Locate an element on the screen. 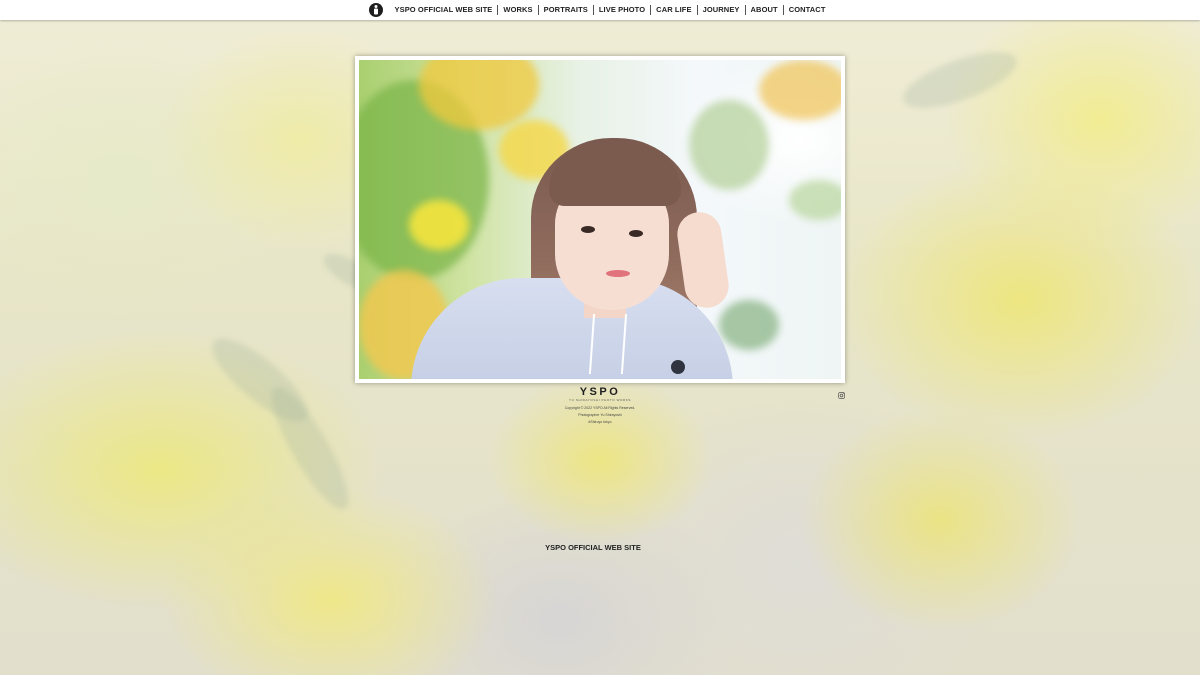 The height and width of the screenshot is (675, 1200). footer-brand-subtitle: YU SHIRAYOSHI PHOTO WORKS is located at coordinates (600, 400).